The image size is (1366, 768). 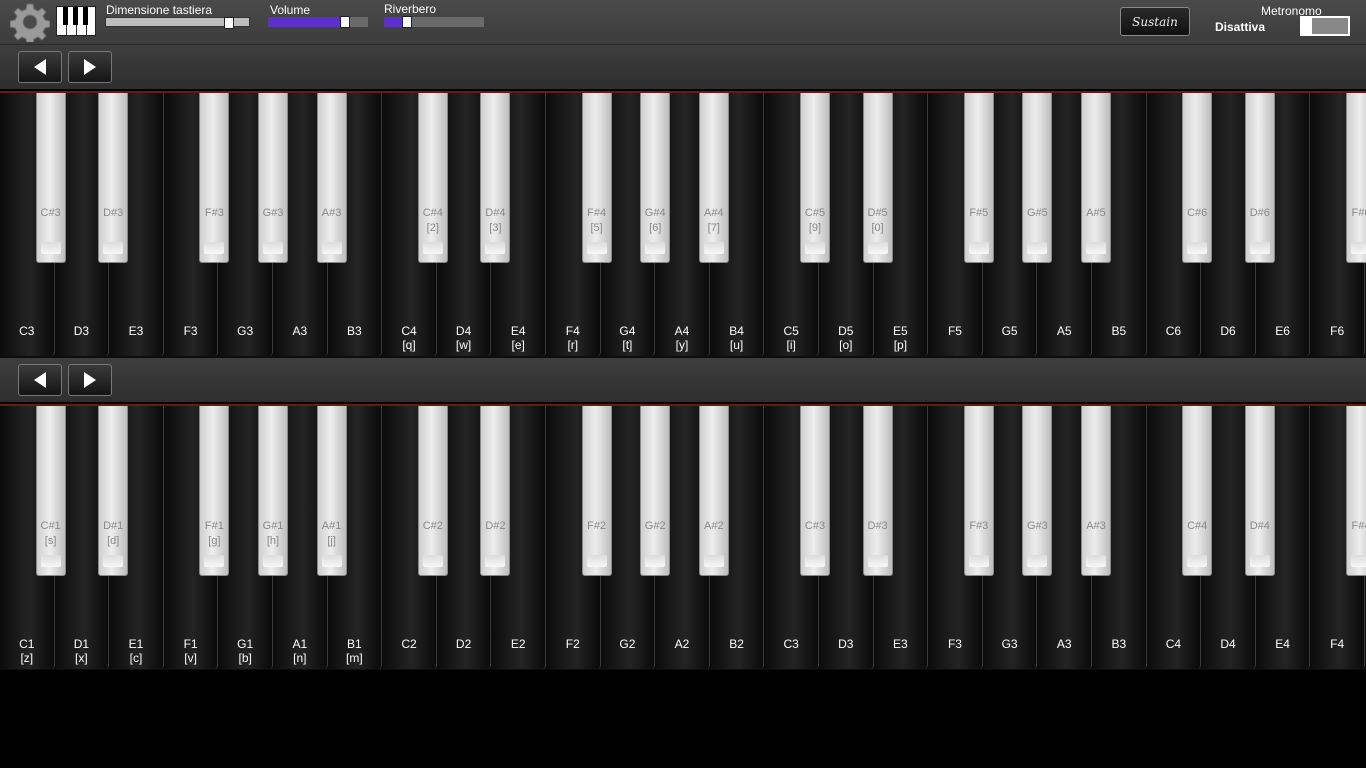 I want to click on black-key: F#5, so click(x=978, y=178).